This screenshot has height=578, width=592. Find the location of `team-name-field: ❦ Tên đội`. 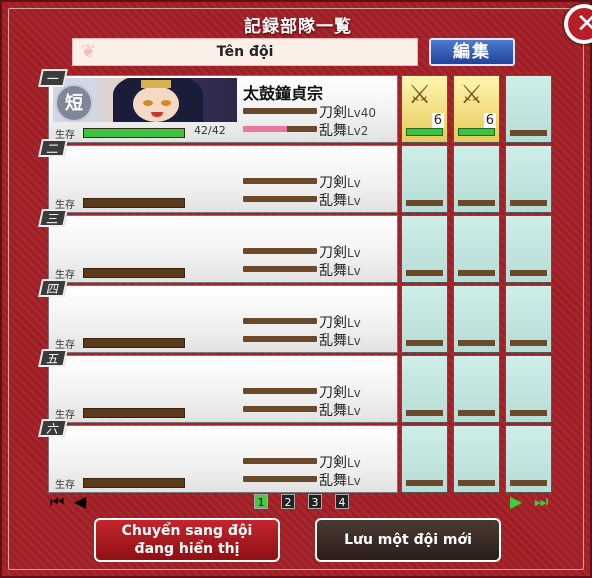

team-name-field: ❦ Tên đội is located at coordinates (245, 52).